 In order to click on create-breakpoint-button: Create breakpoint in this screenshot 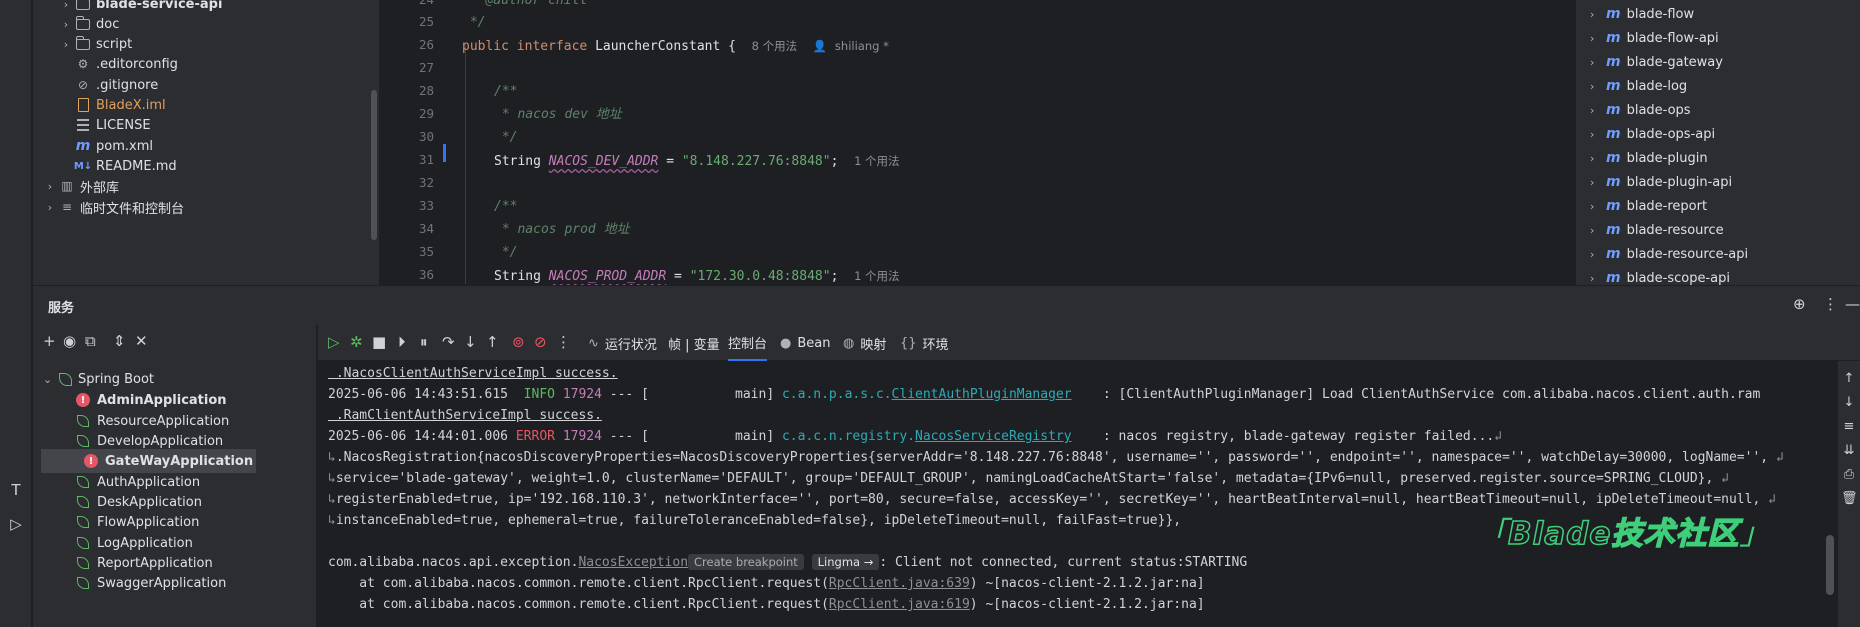, I will do `click(746, 562)`.